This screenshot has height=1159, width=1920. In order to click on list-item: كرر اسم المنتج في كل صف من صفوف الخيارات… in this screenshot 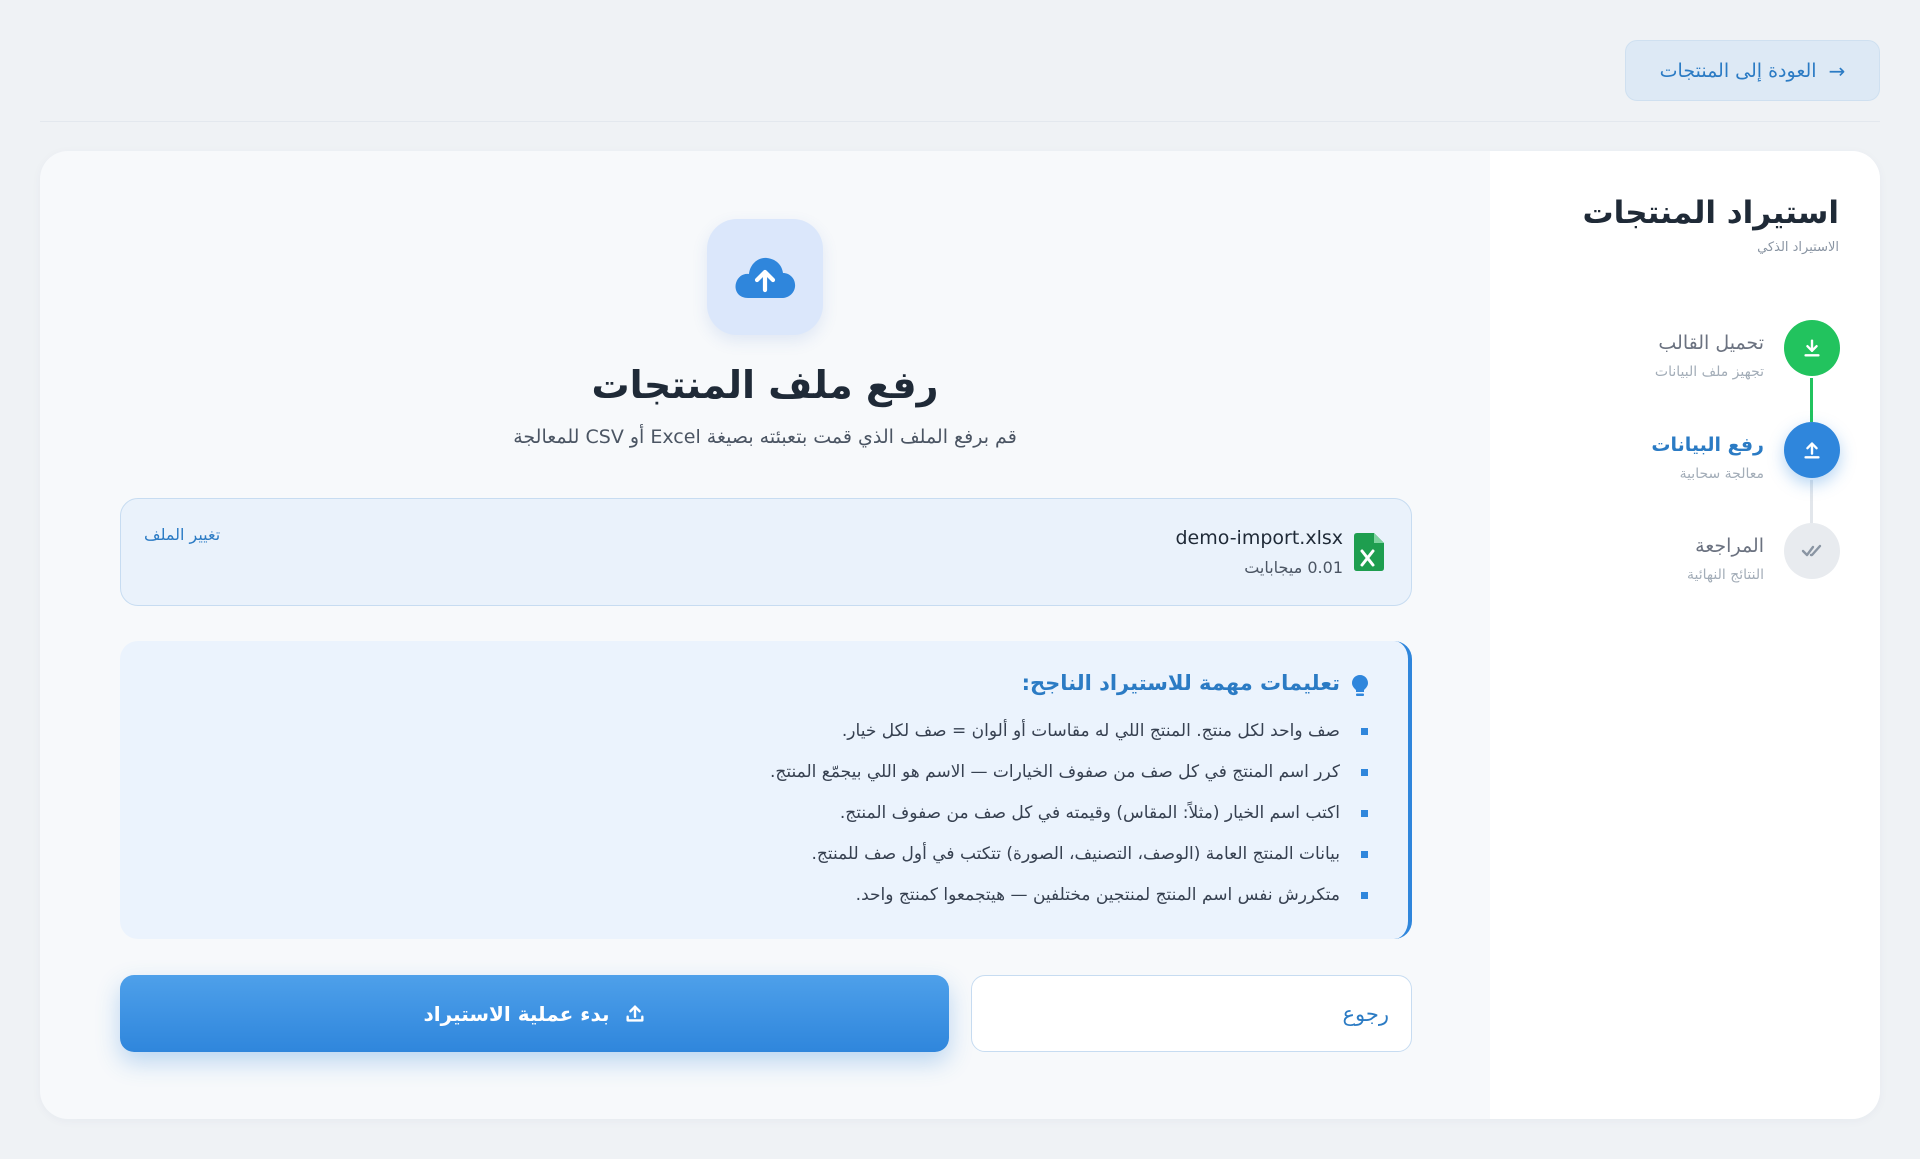, I will do `click(1069, 782)`.